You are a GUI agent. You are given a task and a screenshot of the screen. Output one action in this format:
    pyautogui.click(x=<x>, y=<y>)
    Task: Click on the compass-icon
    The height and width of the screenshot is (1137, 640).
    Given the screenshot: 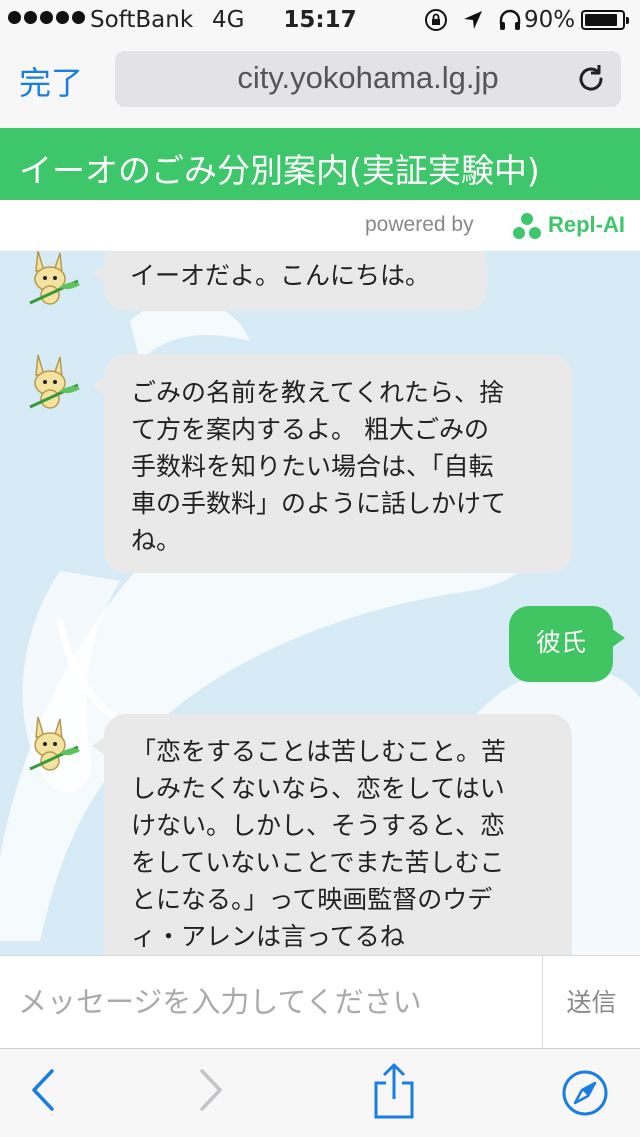 What is the action you would take?
    pyautogui.click(x=585, y=1093)
    